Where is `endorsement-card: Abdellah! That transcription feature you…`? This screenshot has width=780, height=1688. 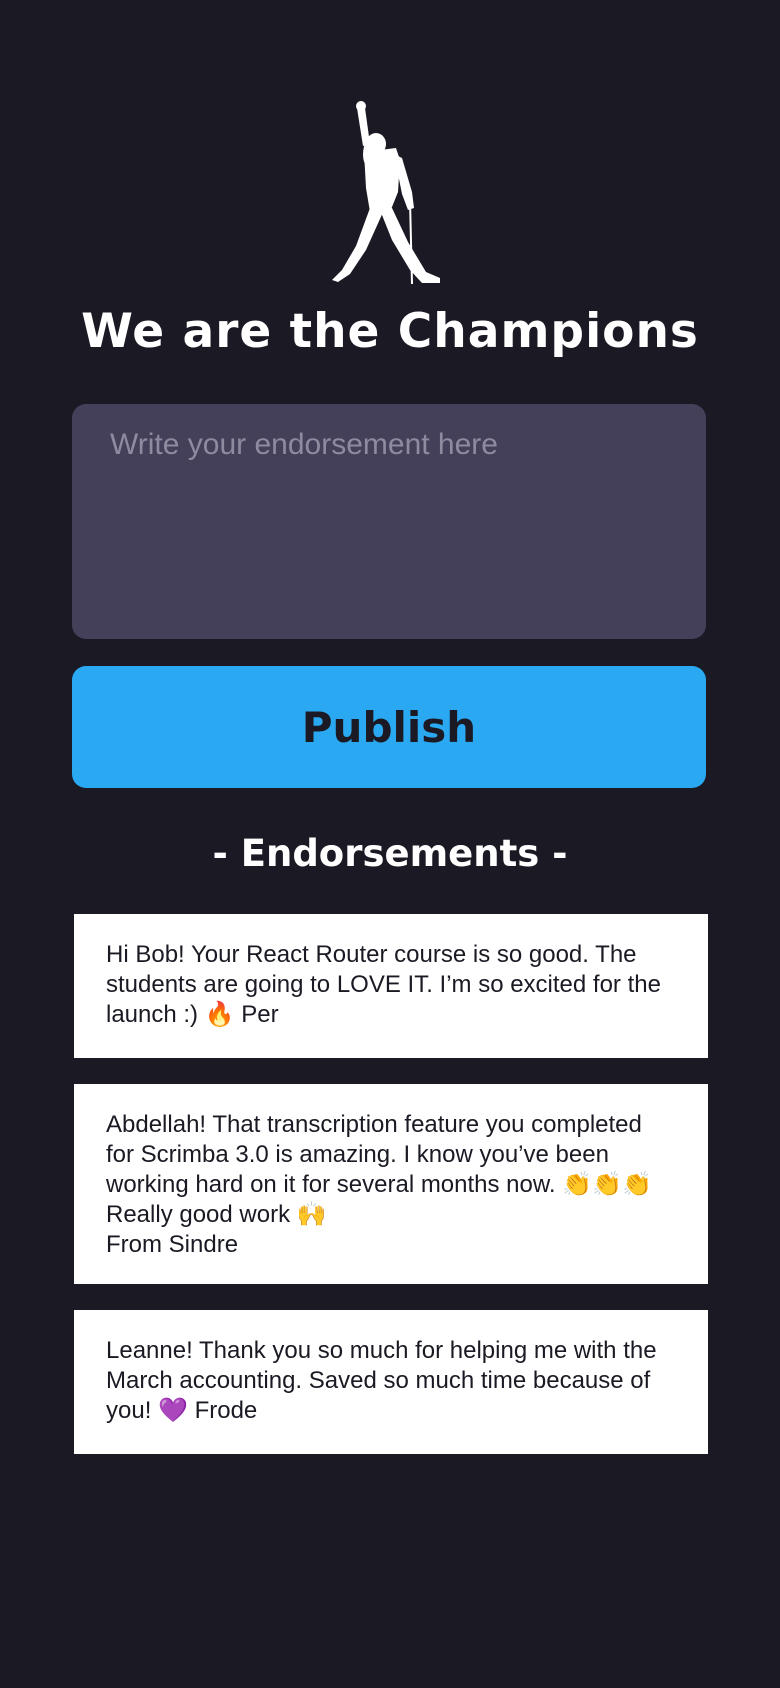
endorsement-card: Abdellah! That transcription feature you… is located at coordinates (391, 1184).